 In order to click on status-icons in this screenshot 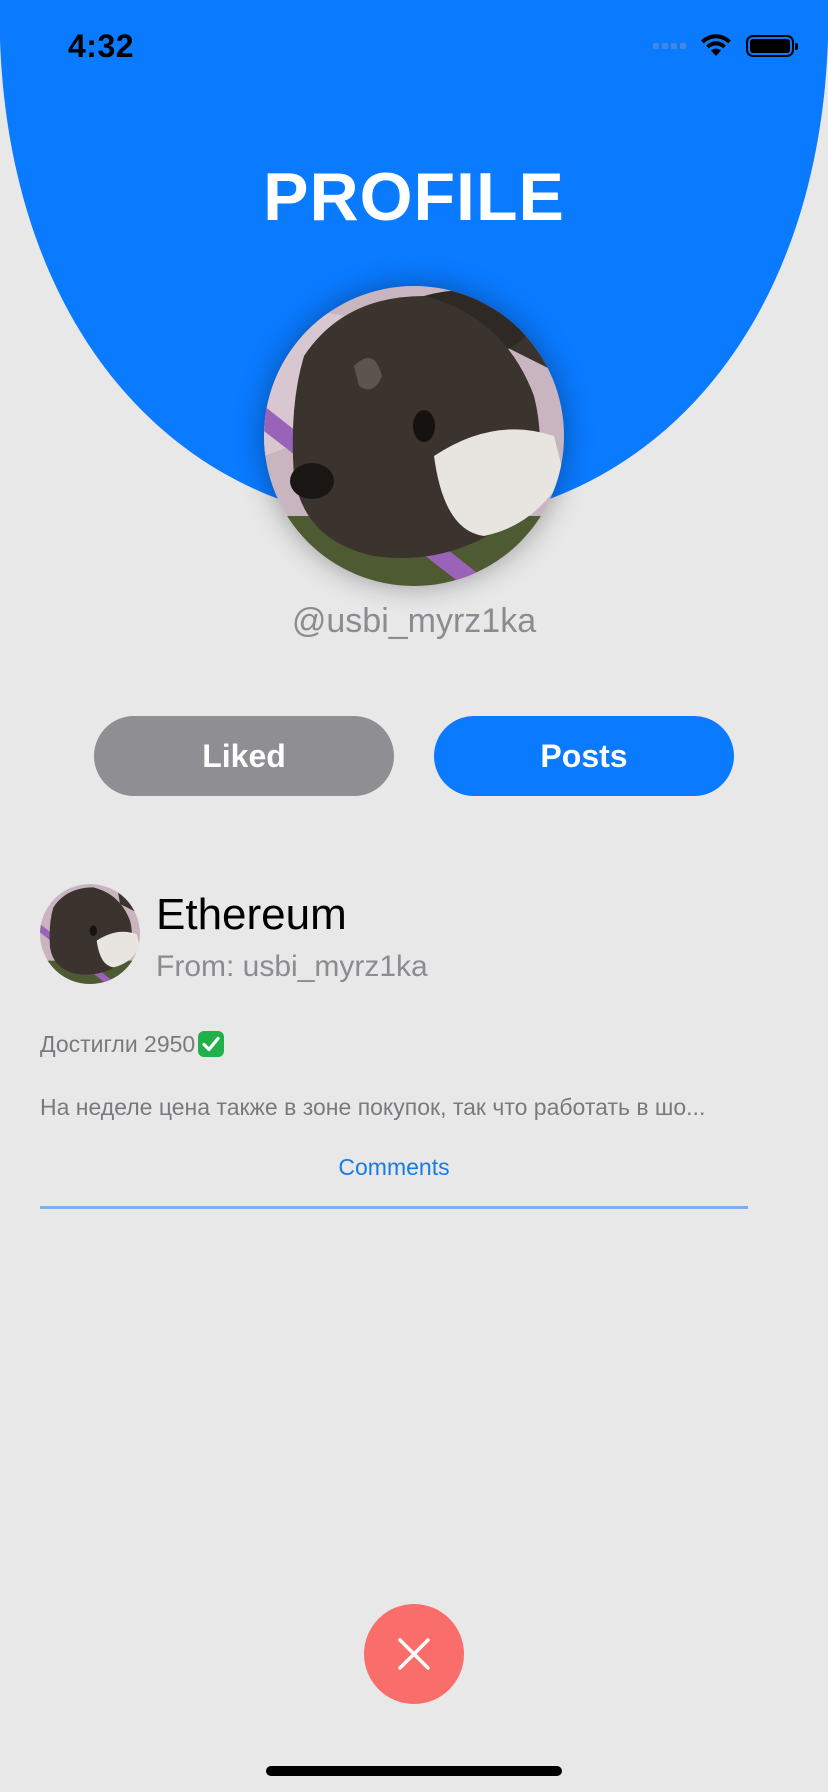, I will do `click(725, 46)`.